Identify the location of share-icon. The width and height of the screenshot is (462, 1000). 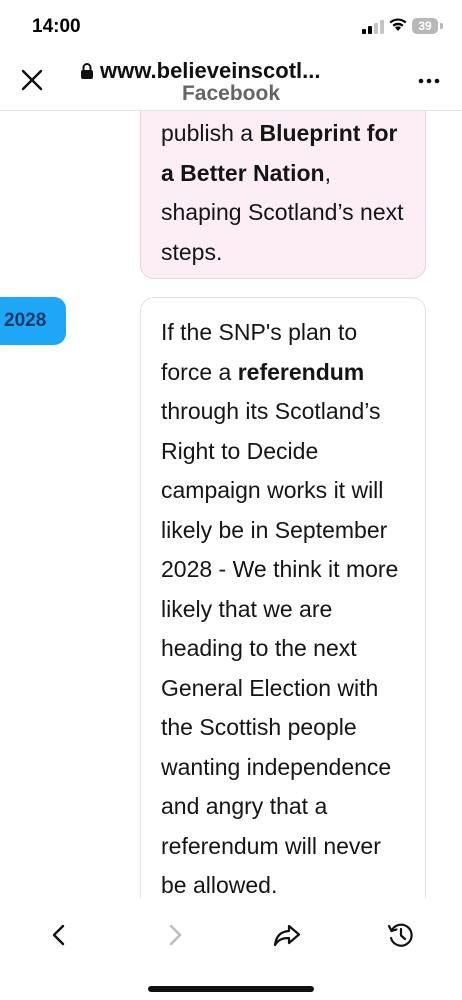
(287, 935).